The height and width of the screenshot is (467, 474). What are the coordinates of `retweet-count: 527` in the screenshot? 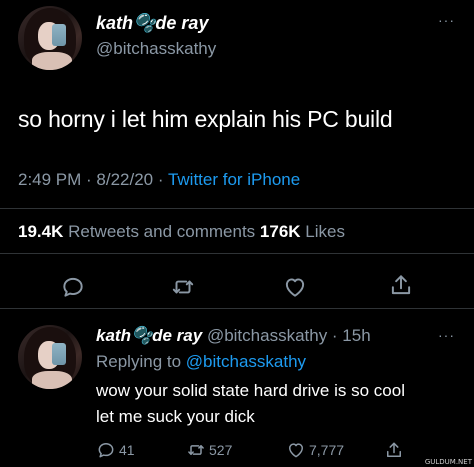 It's located at (221, 450).